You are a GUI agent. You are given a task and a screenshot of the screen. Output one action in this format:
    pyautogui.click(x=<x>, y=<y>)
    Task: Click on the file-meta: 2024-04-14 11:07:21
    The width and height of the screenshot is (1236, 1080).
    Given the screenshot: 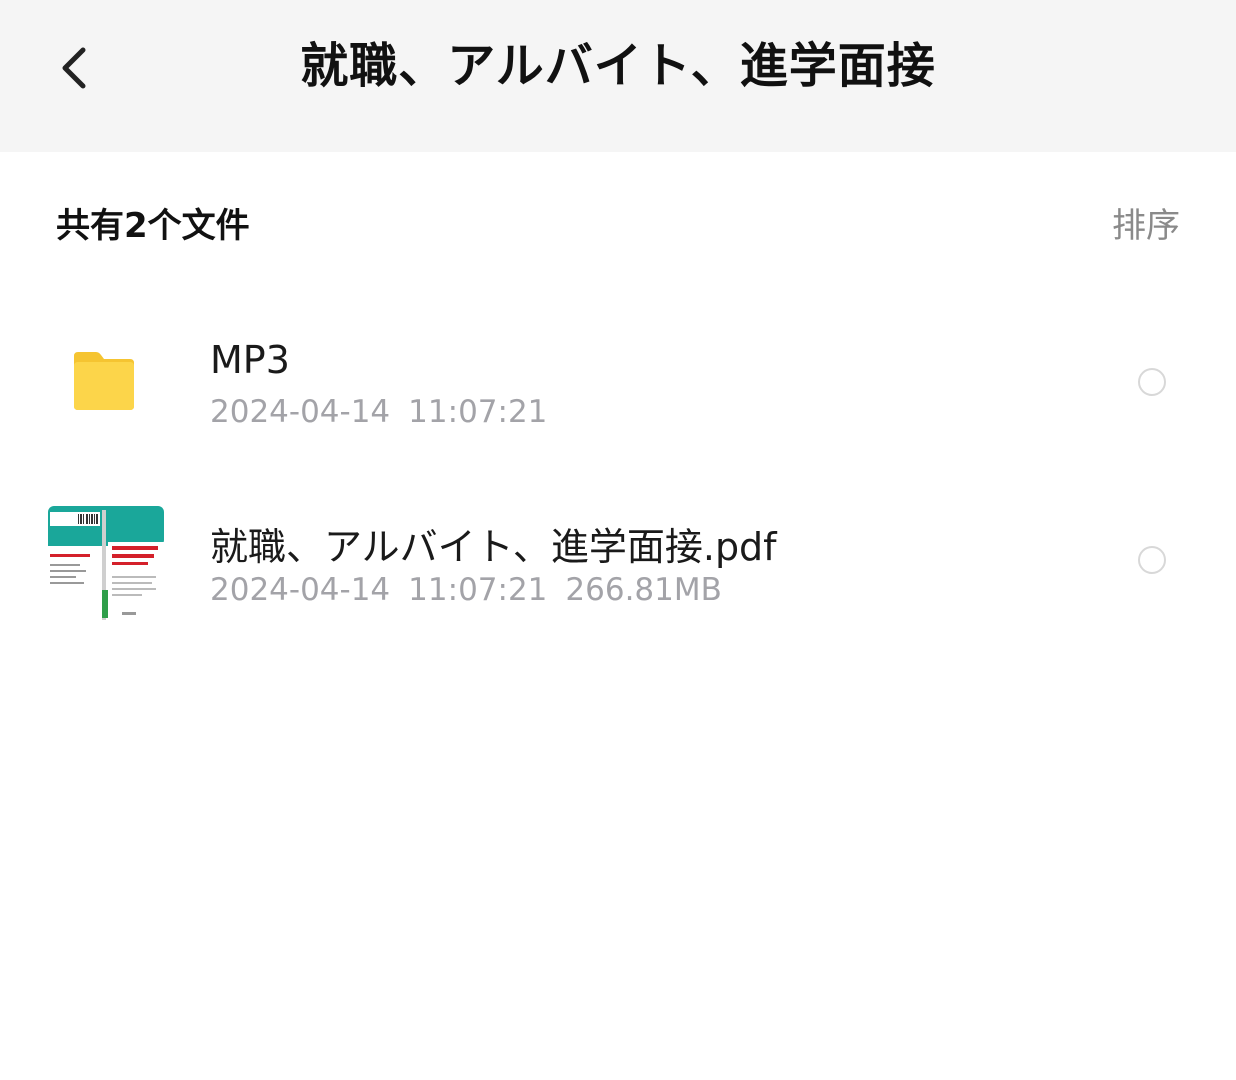 What is the action you would take?
    pyautogui.click(x=378, y=412)
    